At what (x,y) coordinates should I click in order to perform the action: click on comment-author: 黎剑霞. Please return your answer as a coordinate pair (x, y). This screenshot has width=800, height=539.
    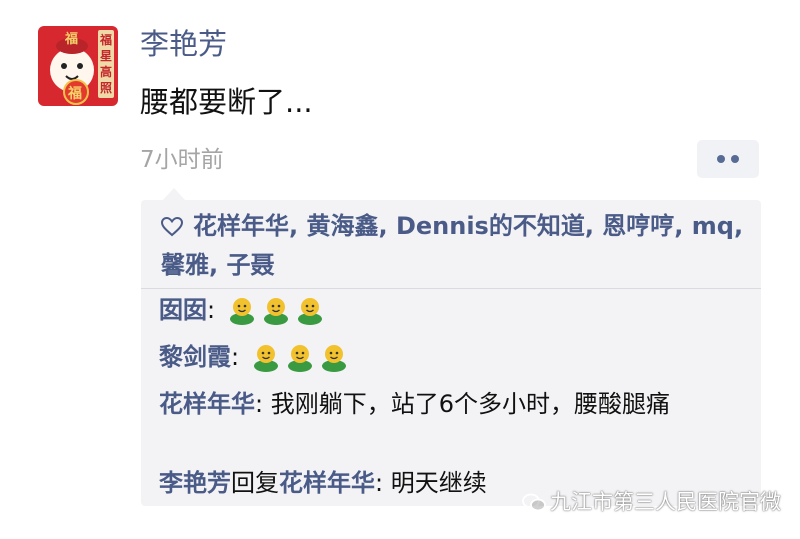
    Looking at the image, I should click on (195, 357).